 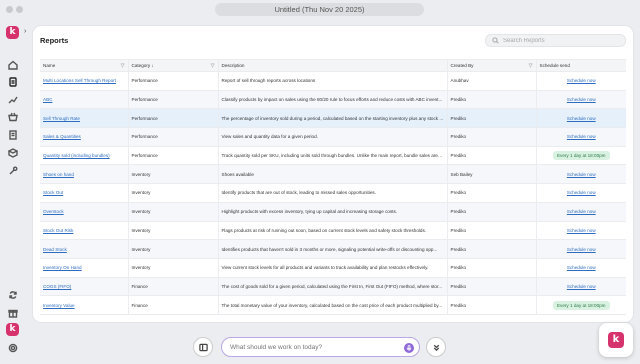 I want to click on sort-down-icon: ↓, so click(x=152, y=65).